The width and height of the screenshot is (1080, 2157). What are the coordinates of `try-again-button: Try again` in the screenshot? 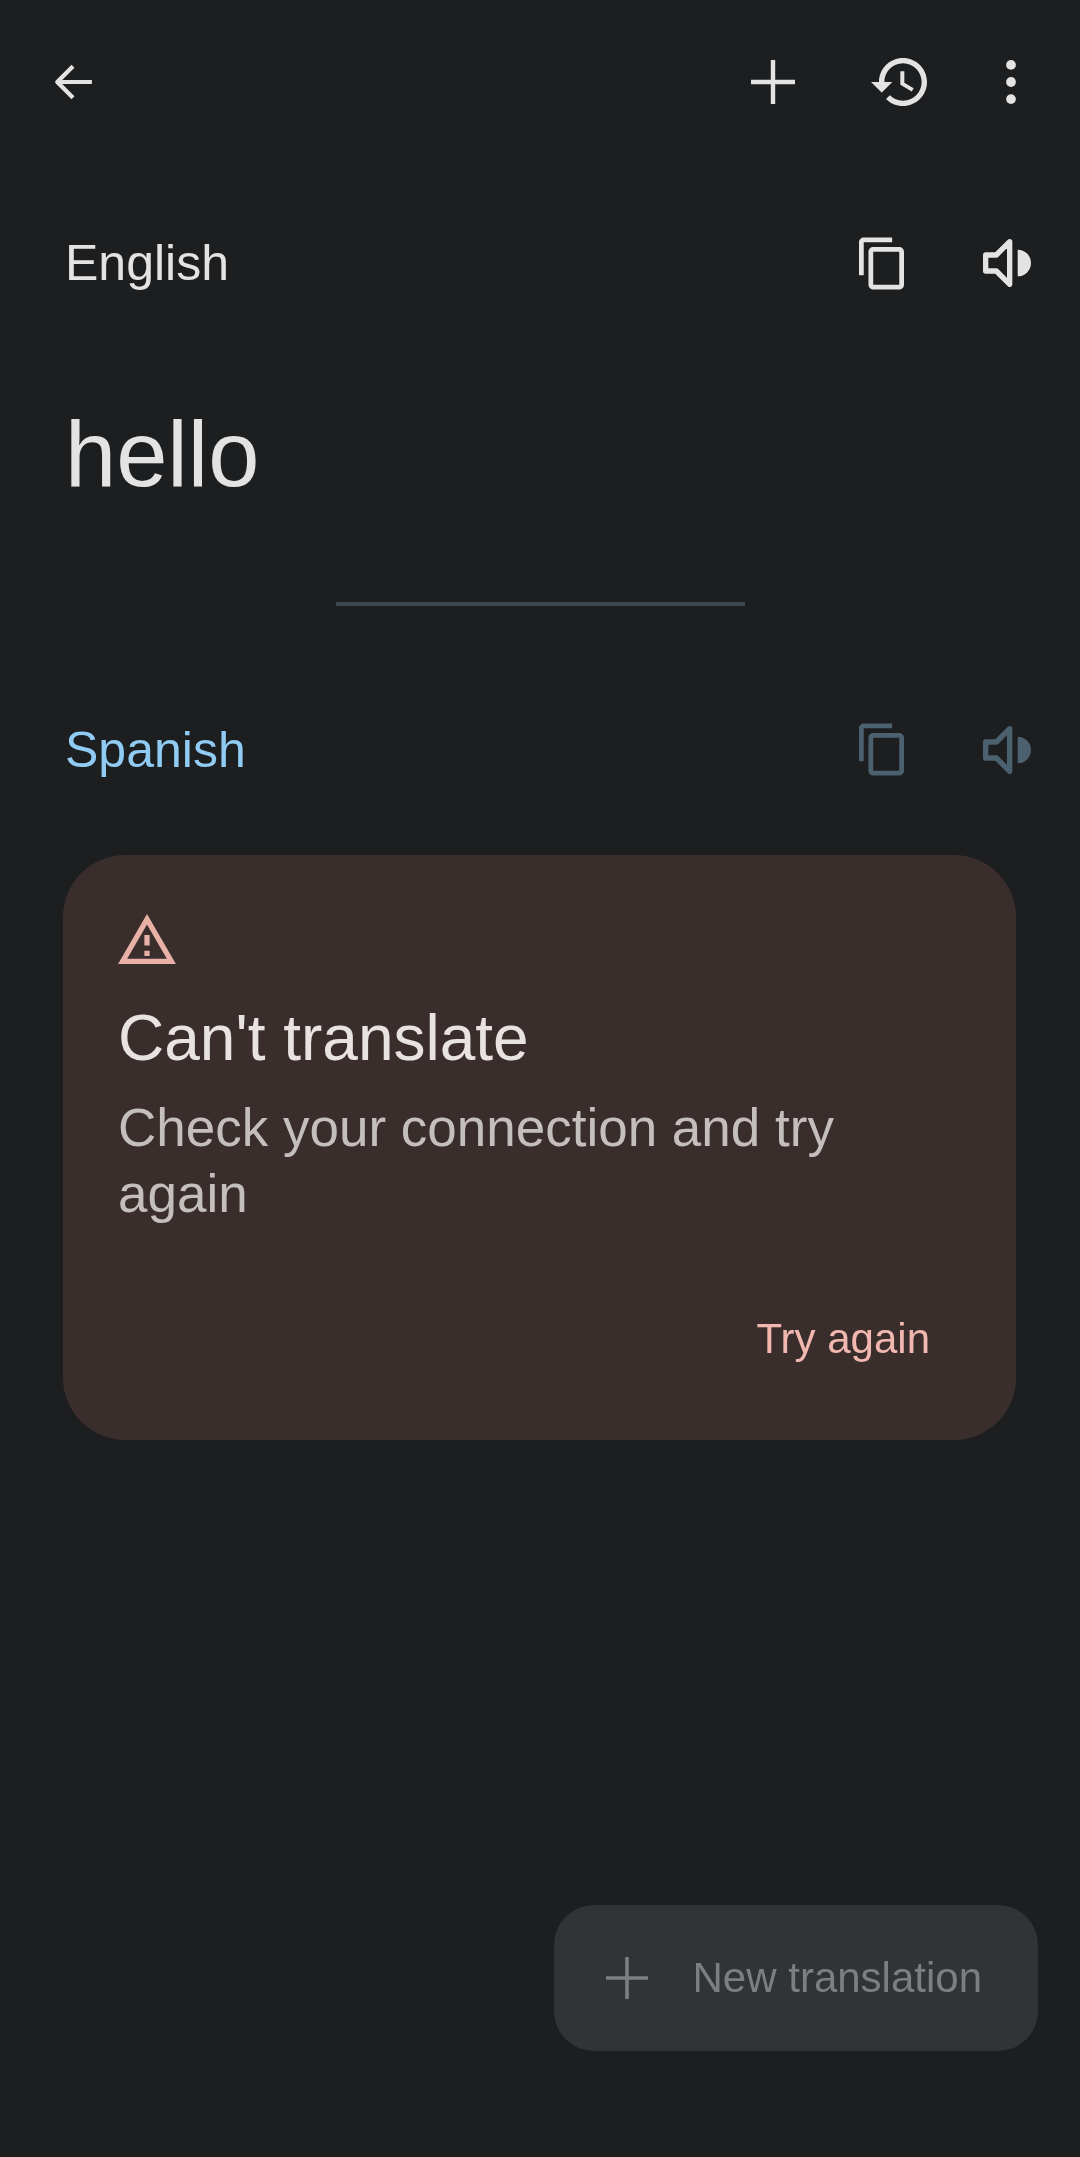 It's located at (843, 1338).